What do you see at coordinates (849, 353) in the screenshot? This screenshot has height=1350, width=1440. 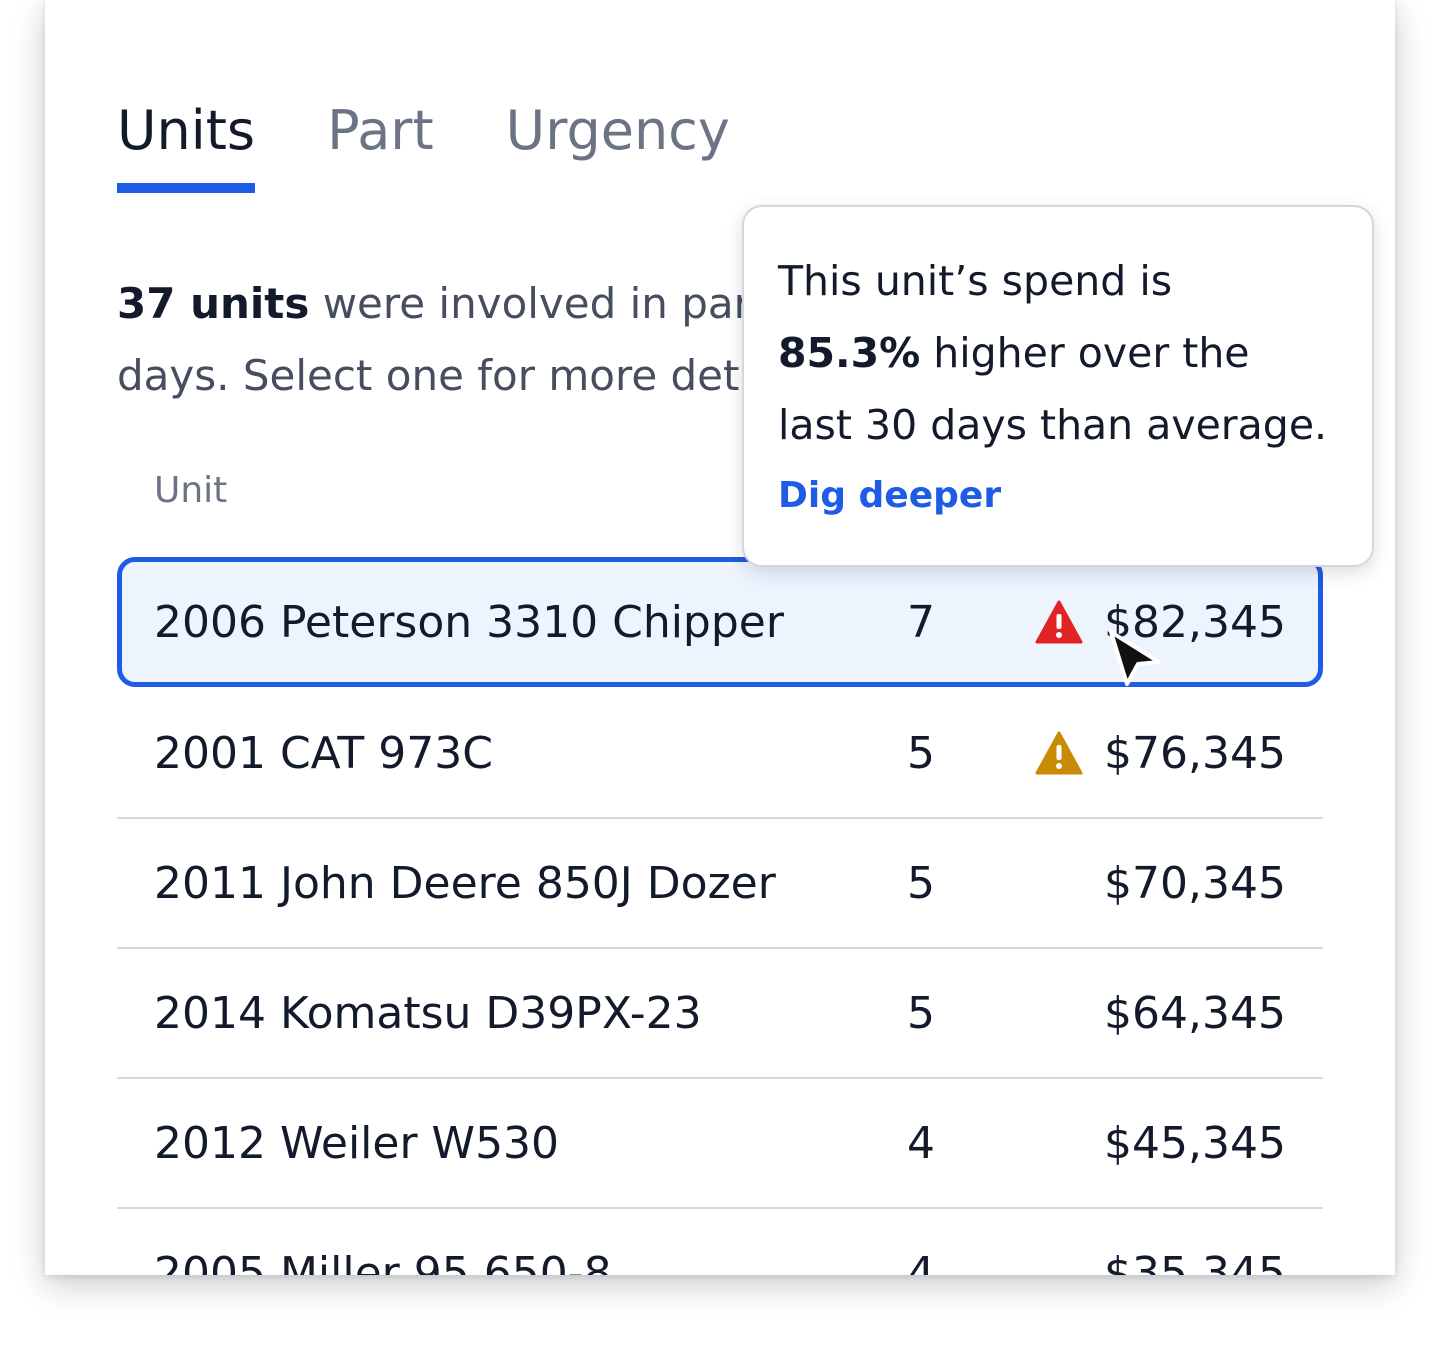 I see `tooltip-percent: 85.3%` at bounding box center [849, 353].